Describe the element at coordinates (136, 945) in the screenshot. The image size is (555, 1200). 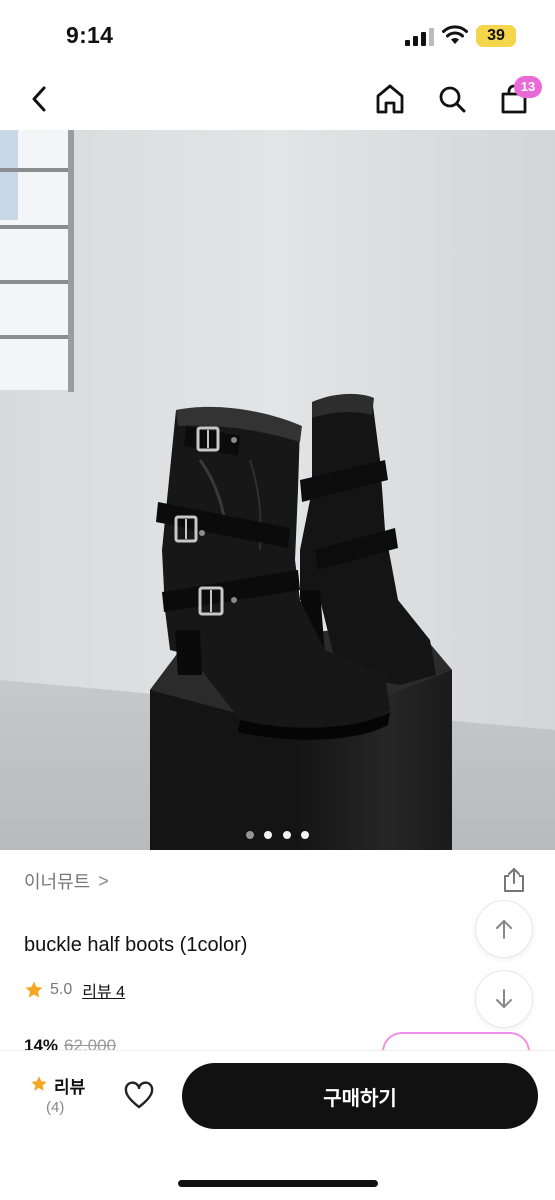
I see `product-name: buckle half boots (1color)` at that location.